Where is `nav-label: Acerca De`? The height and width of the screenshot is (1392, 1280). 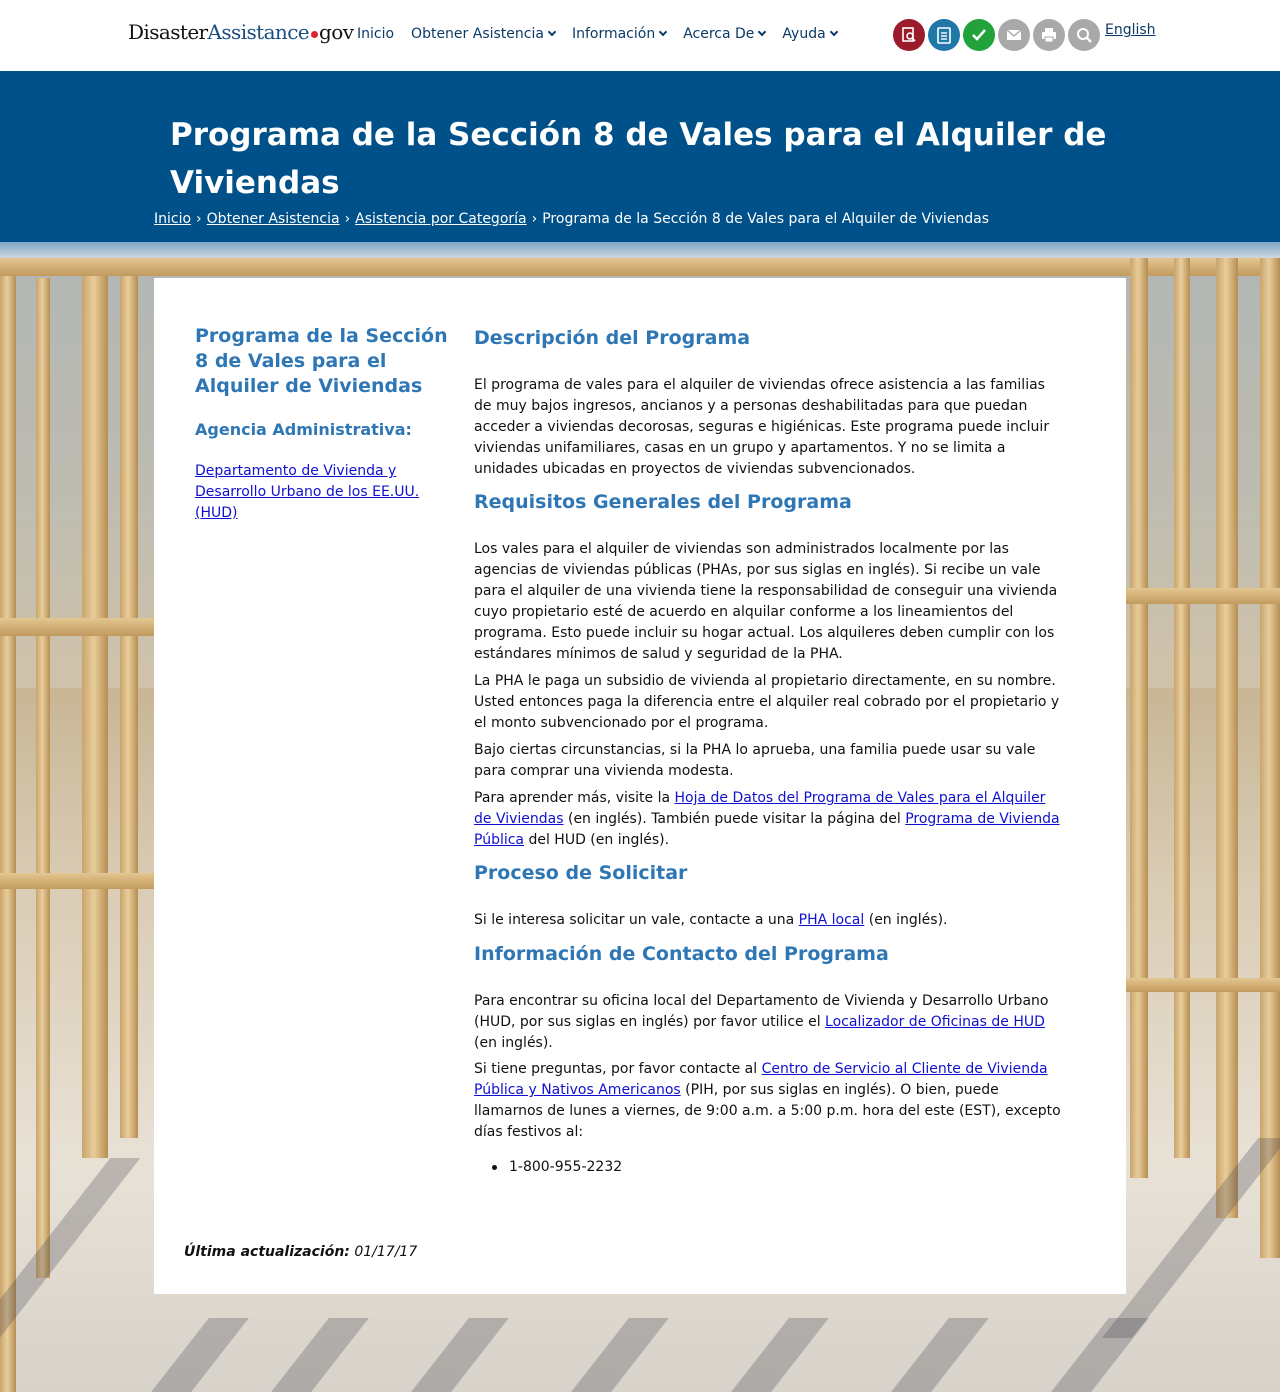 nav-label: Acerca De is located at coordinates (719, 34).